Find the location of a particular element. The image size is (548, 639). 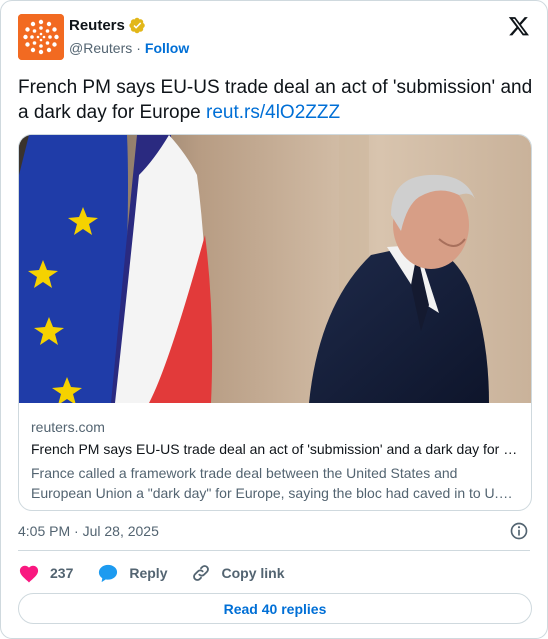

verified-badge-icon is located at coordinates (137, 25).